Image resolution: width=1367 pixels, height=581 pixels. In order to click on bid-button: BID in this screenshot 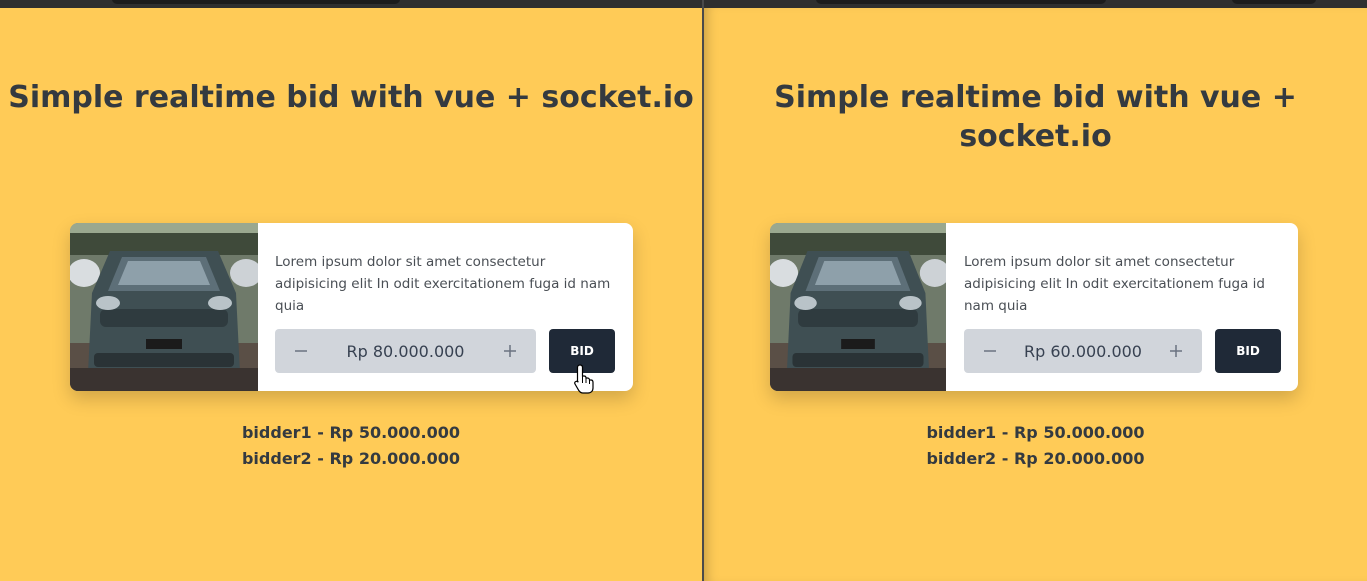, I will do `click(1248, 351)`.